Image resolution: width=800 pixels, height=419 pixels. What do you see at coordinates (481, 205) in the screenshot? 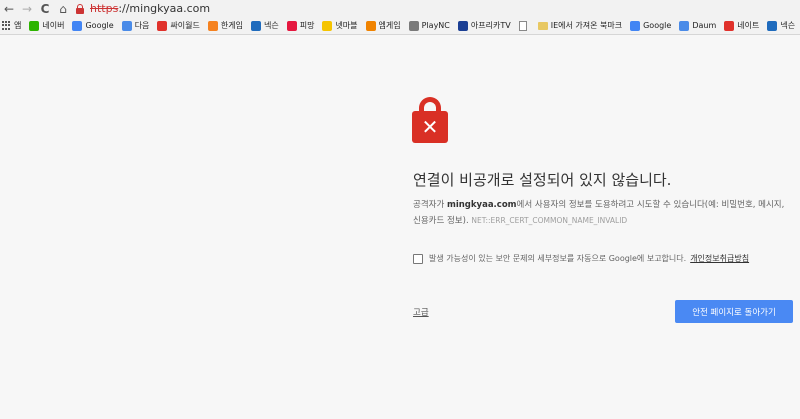
I see `desc-domain: mingkyaa.com` at bounding box center [481, 205].